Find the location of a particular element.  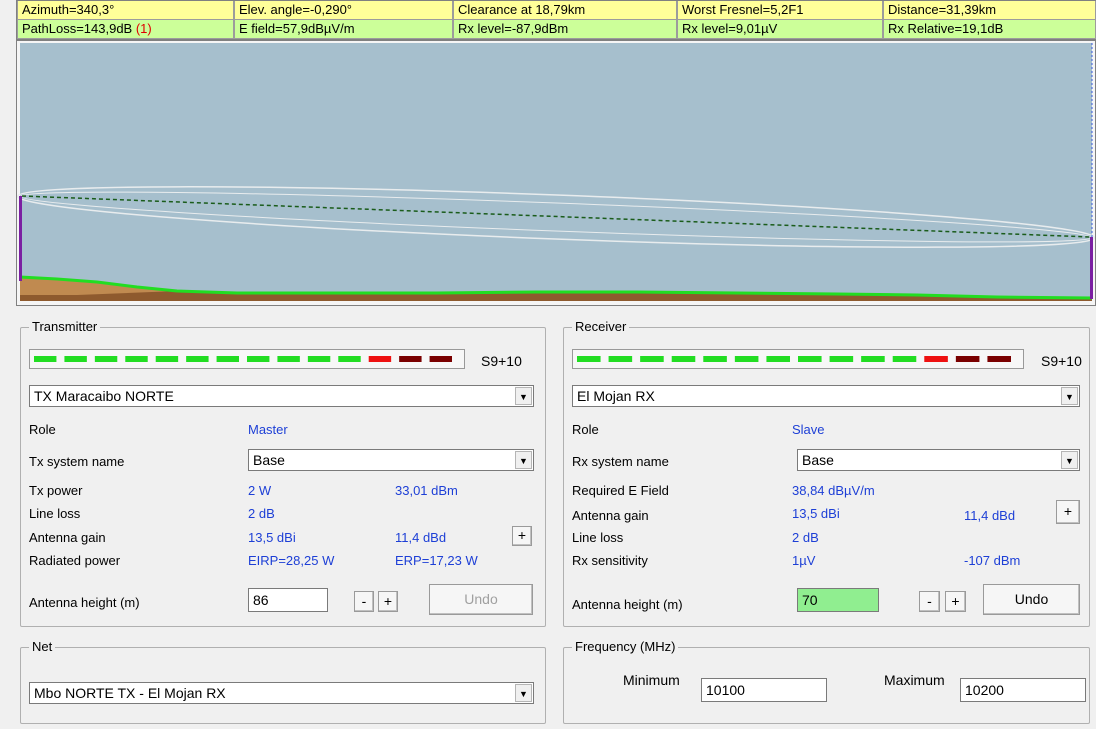

rx-station-value: El Mojan RX is located at coordinates (616, 396).